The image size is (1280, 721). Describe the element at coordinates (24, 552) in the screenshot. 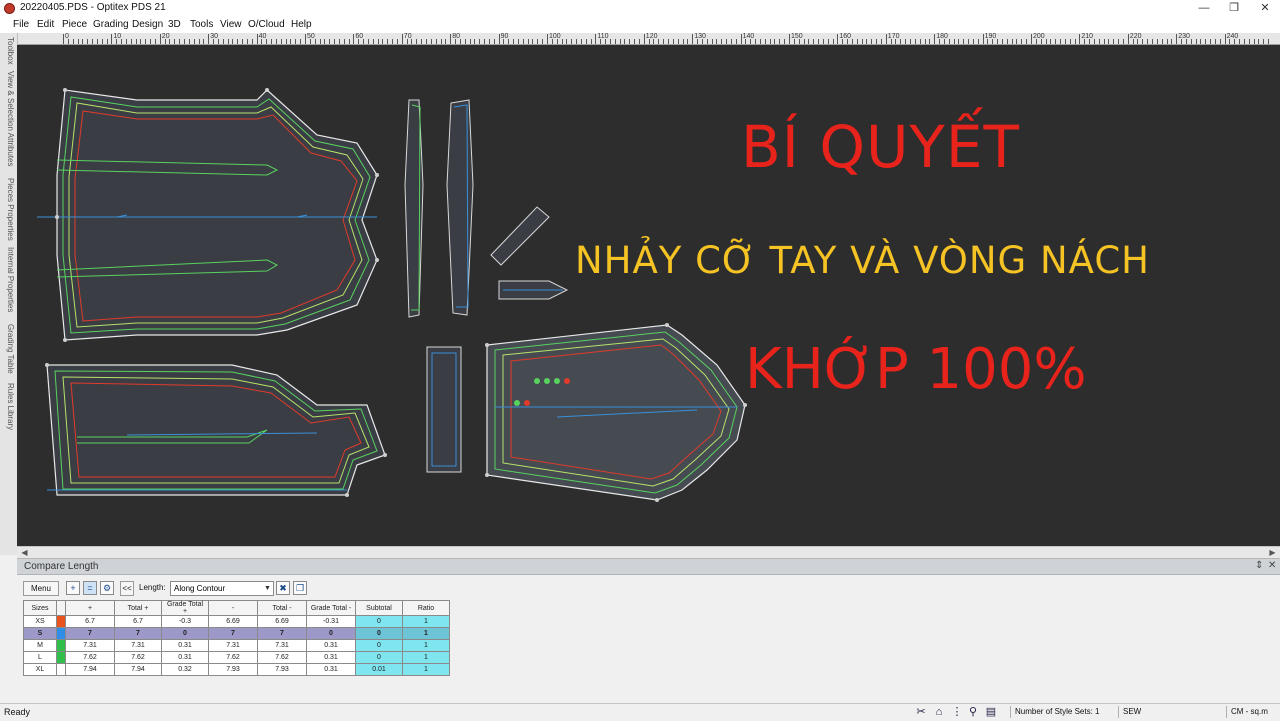

I see `scroll-left-icon: ◀` at that location.